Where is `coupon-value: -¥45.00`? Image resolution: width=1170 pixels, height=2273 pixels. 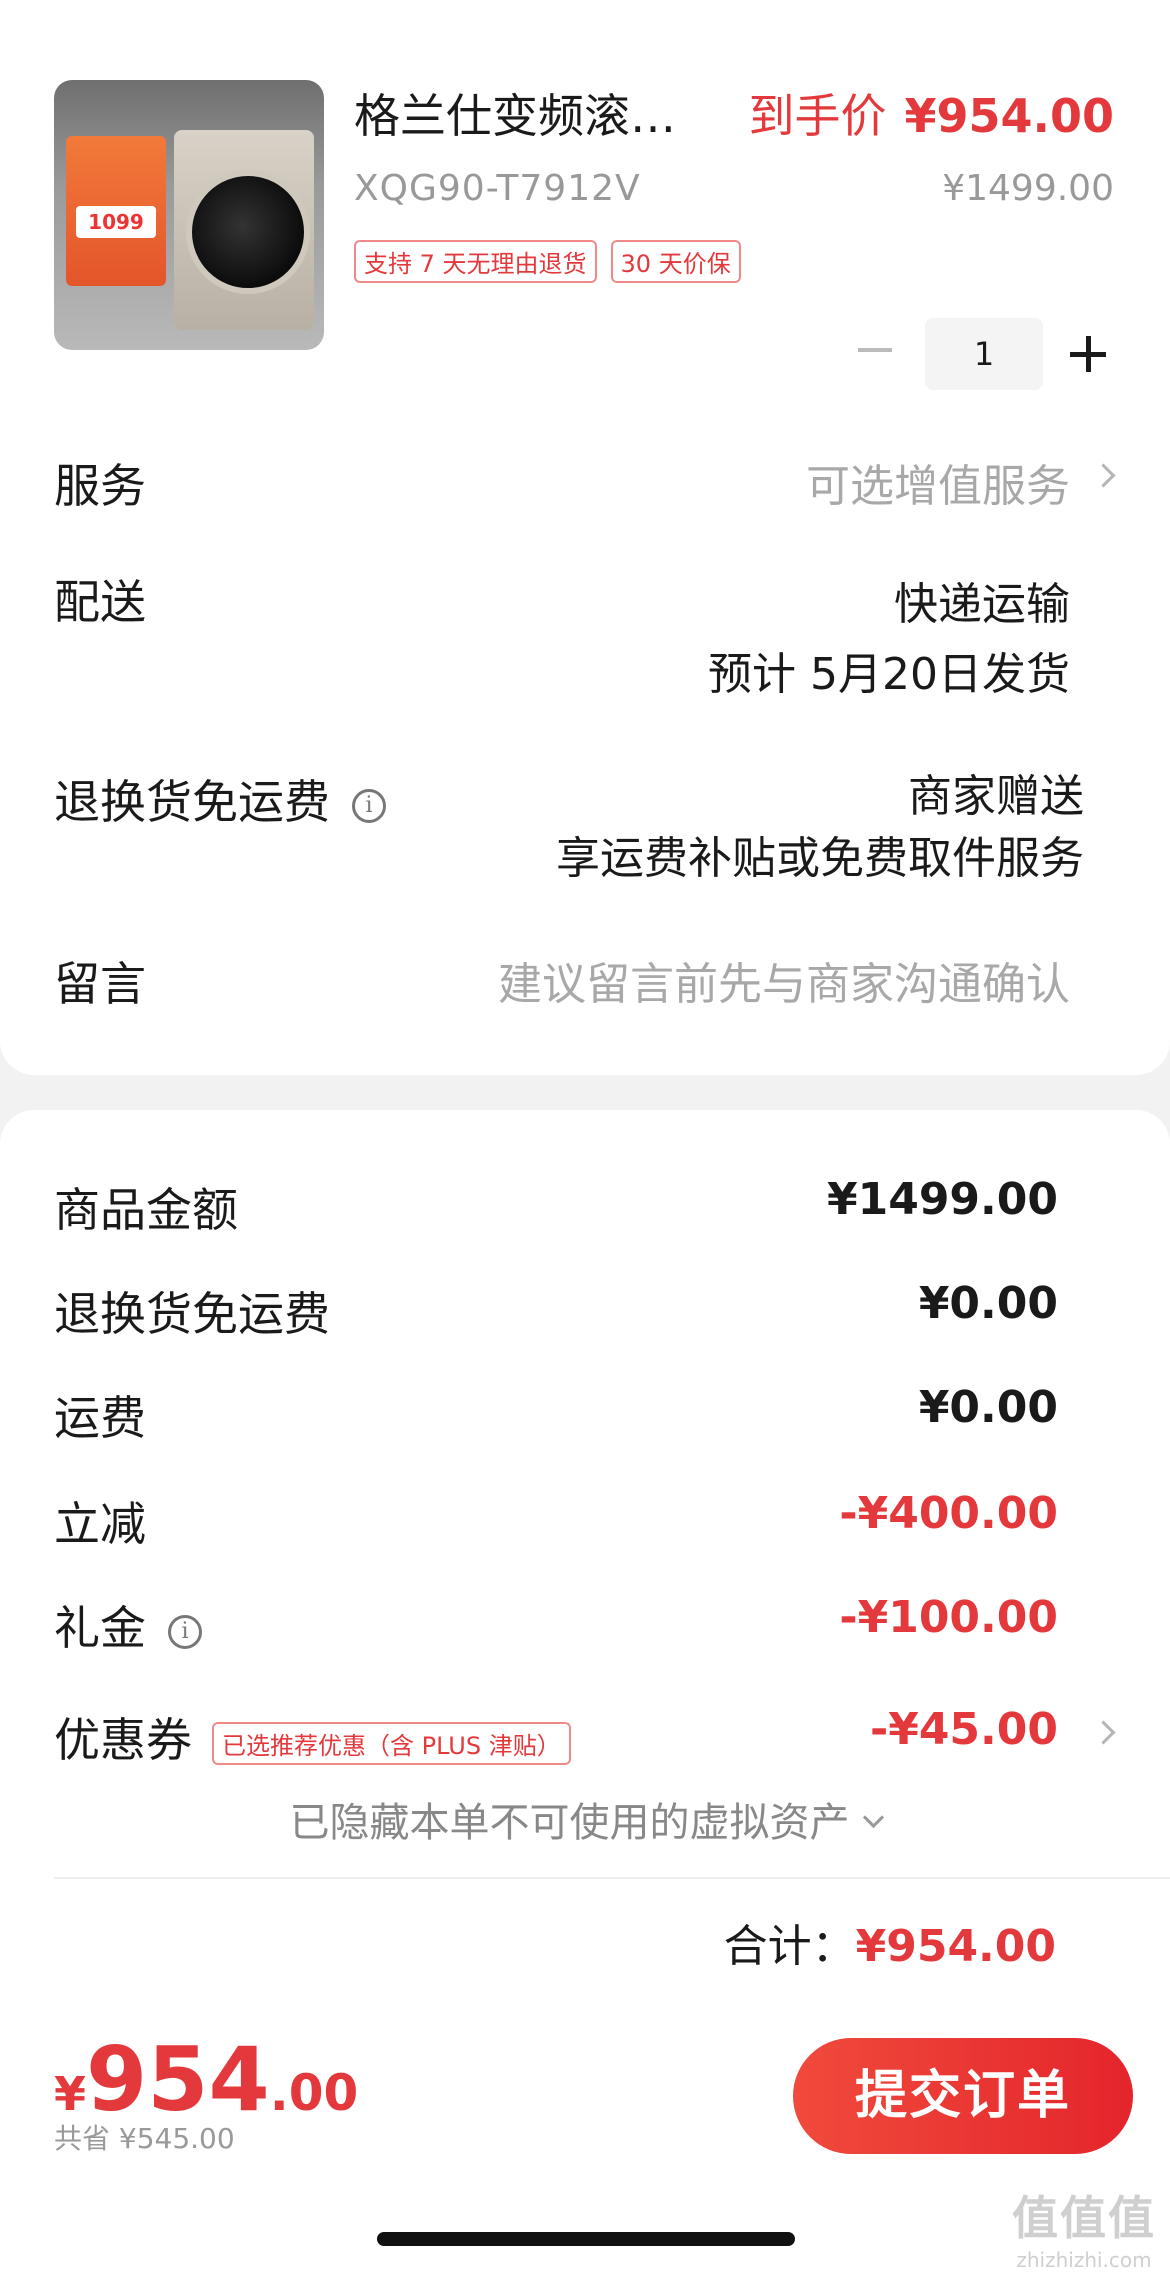
coupon-value: -¥45.00 is located at coordinates (964, 1729).